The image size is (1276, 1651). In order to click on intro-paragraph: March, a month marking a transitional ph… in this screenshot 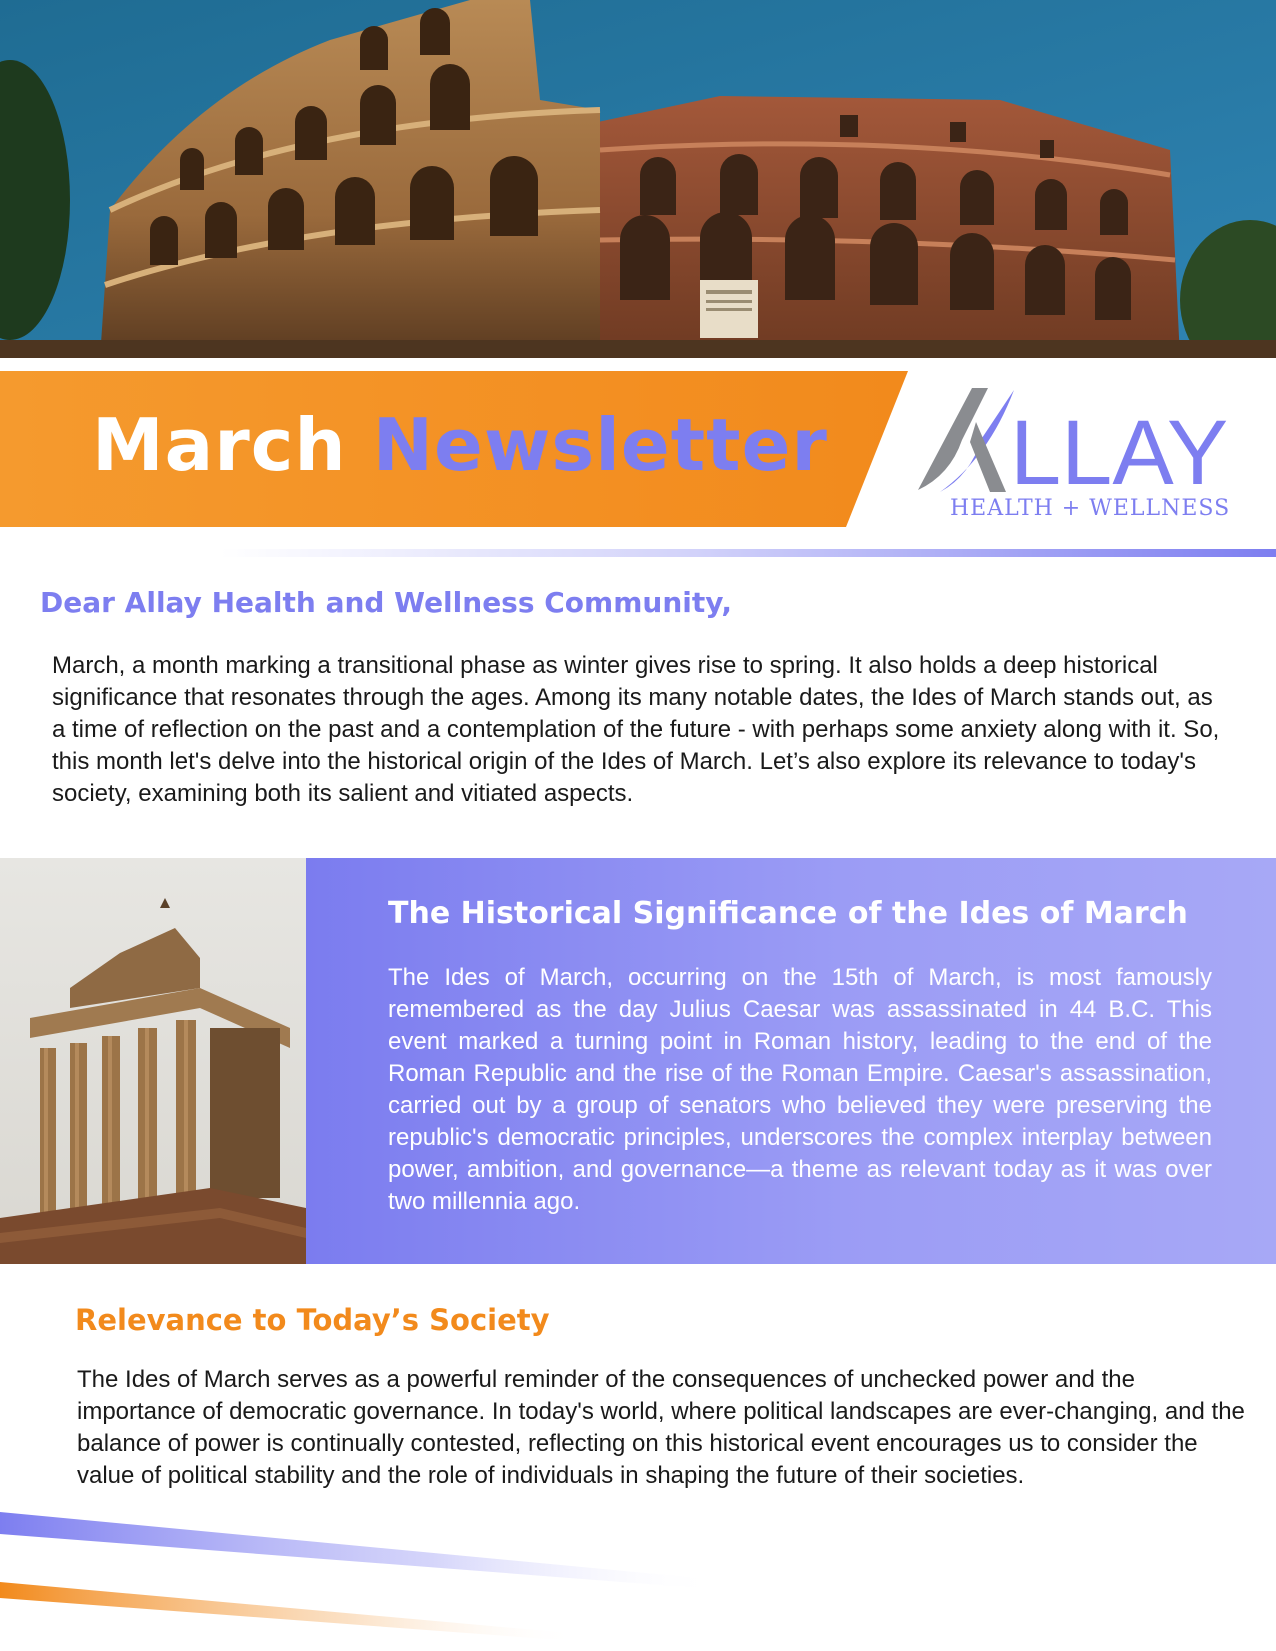, I will do `click(636, 729)`.